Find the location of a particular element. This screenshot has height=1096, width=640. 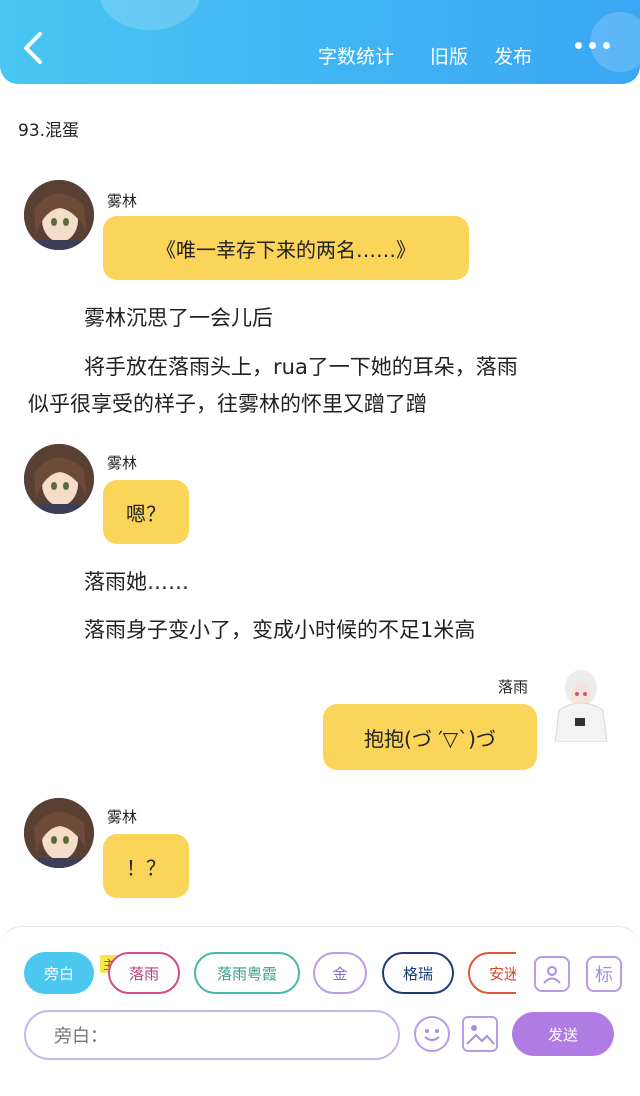

user-icon is located at coordinates (552, 975).